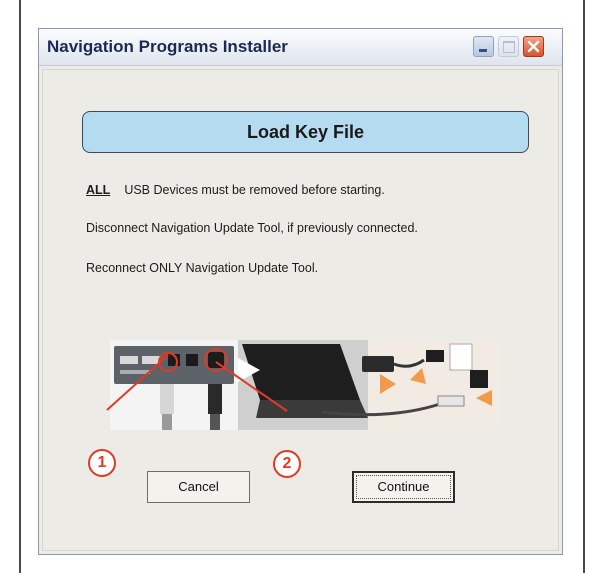 The height and width of the screenshot is (573, 592). What do you see at coordinates (483, 50) in the screenshot?
I see `minimize-icon` at bounding box center [483, 50].